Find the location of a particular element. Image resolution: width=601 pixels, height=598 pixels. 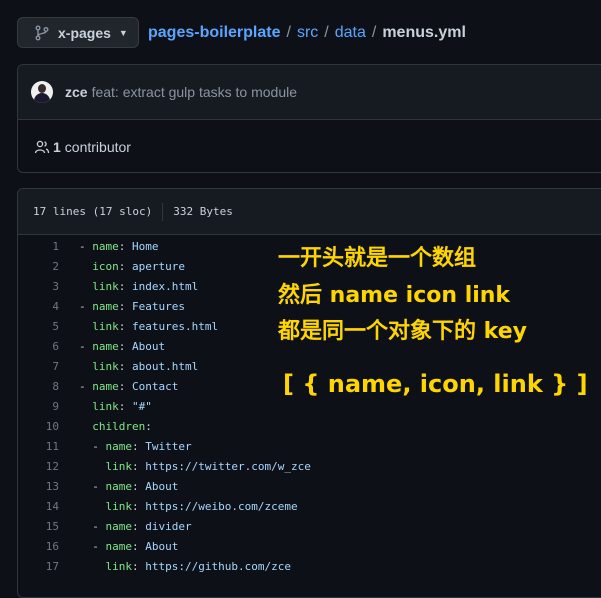

yaml-value: divider is located at coordinates (168, 526).